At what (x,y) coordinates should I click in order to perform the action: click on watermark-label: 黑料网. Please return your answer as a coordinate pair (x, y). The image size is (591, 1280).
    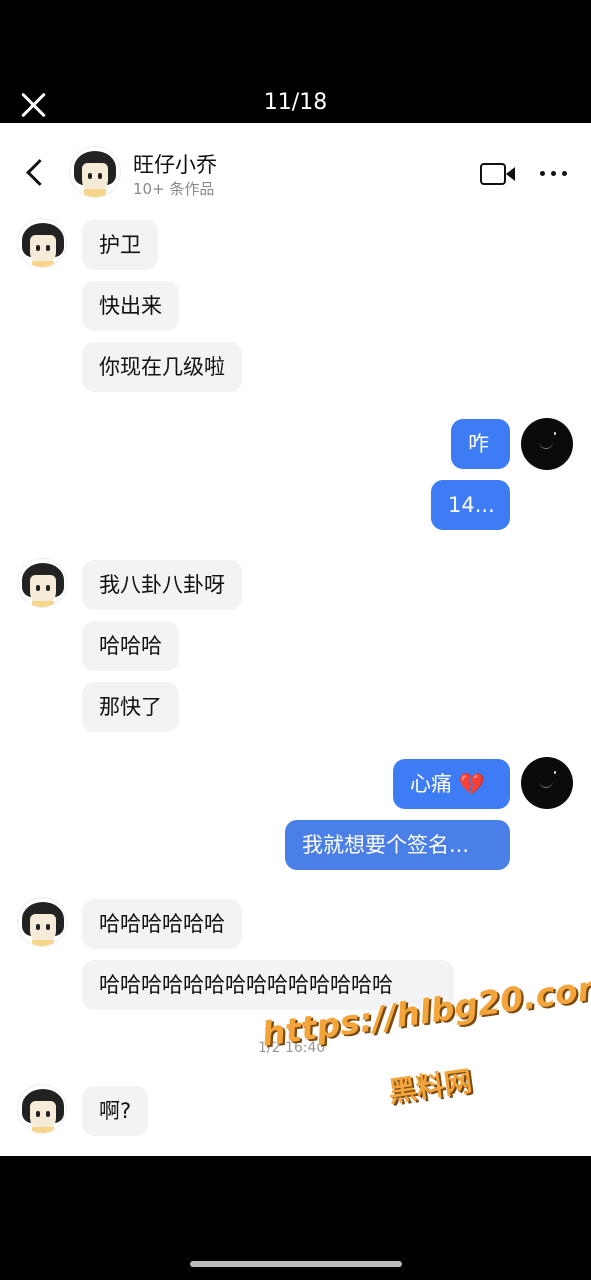
    Looking at the image, I should click on (430, 1086).